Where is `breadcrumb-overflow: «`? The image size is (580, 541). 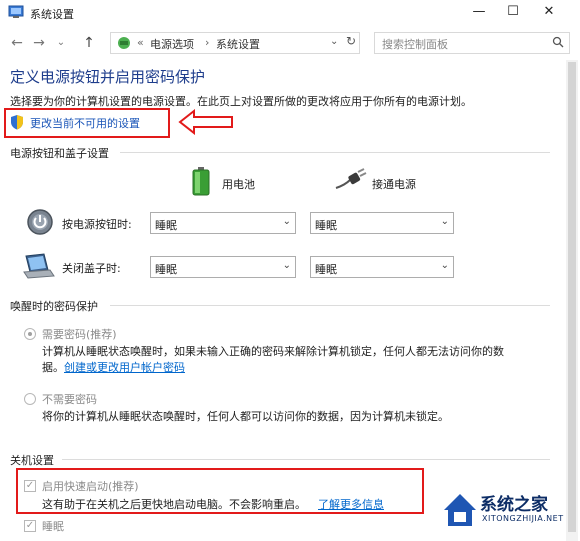
breadcrumb-overflow: « is located at coordinates (140, 42).